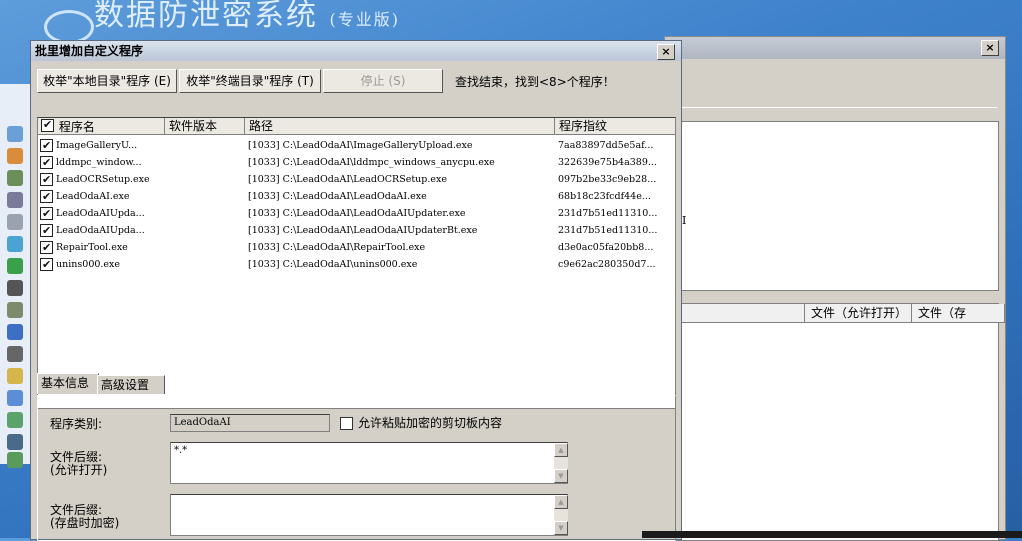 The height and width of the screenshot is (541, 1022). What do you see at coordinates (205, 126) in the screenshot?
I see `column-header-version: 软件版本` at bounding box center [205, 126].